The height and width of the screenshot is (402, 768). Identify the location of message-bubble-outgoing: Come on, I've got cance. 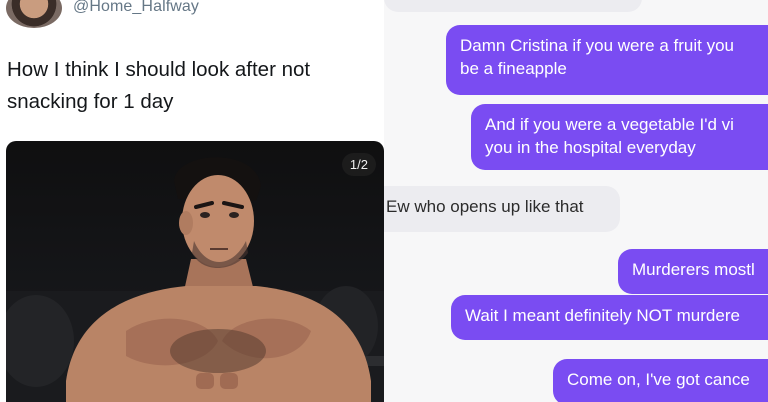
(660, 380).